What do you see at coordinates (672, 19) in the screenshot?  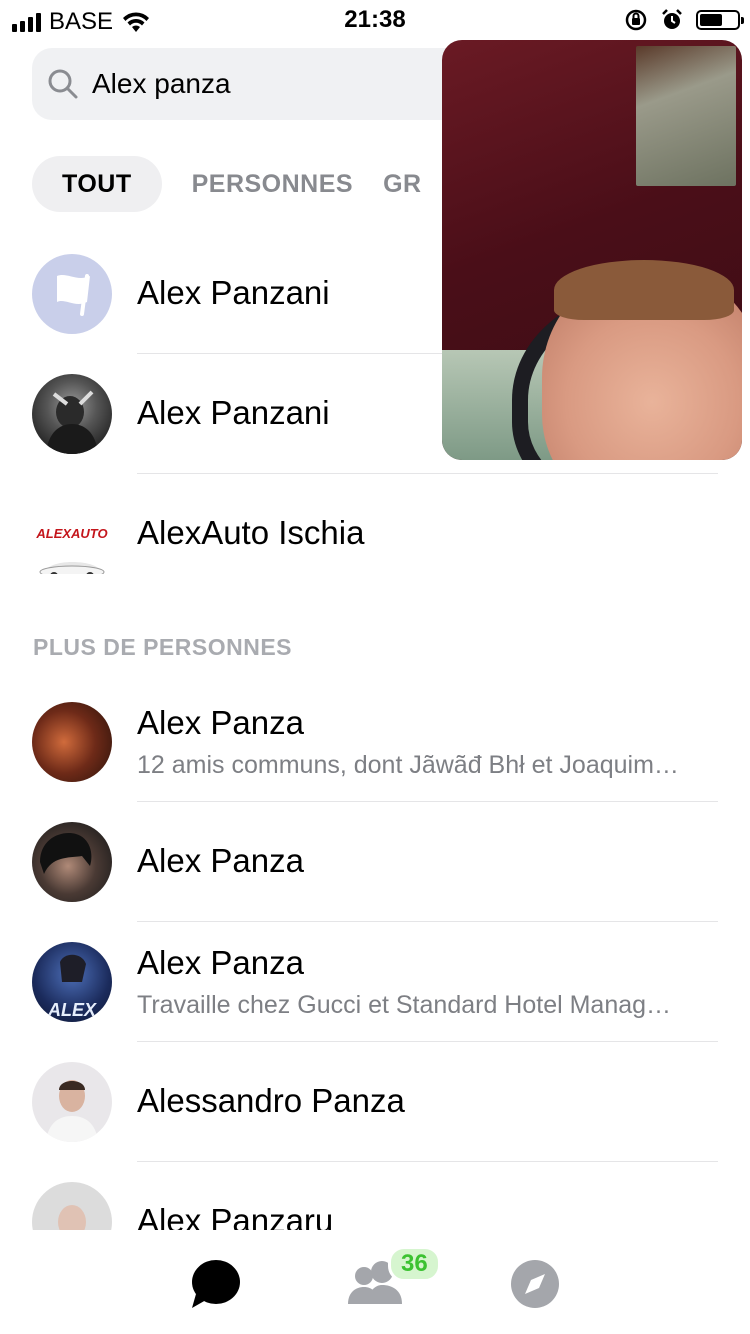 I see `alarm-icon` at bounding box center [672, 19].